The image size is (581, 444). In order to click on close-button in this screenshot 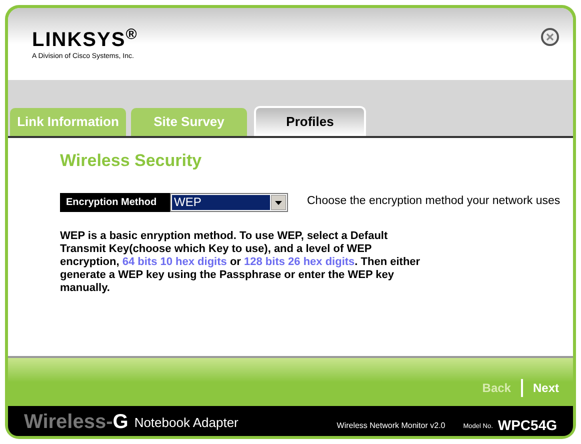, I will do `click(550, 37)`.